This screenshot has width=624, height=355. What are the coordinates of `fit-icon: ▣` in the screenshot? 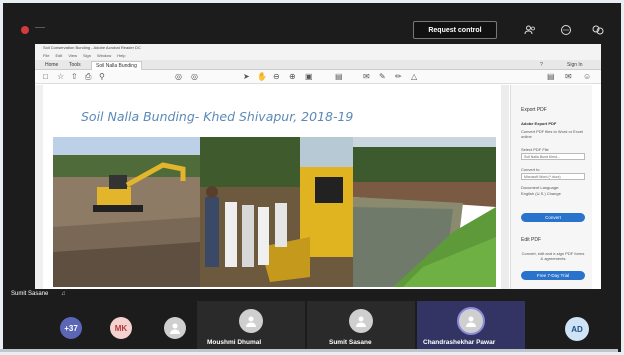 It's located at (309, 77).